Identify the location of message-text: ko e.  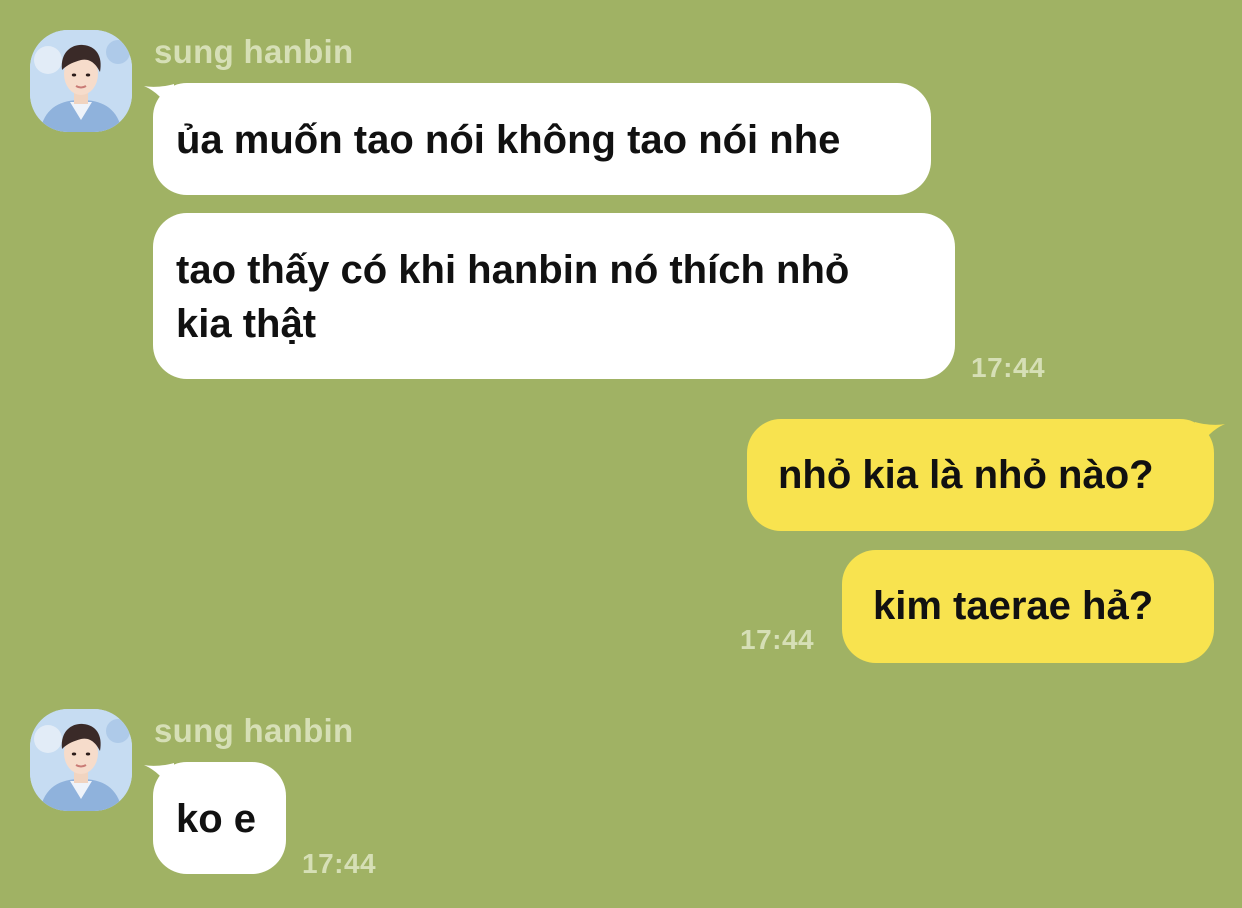
(216, 819).